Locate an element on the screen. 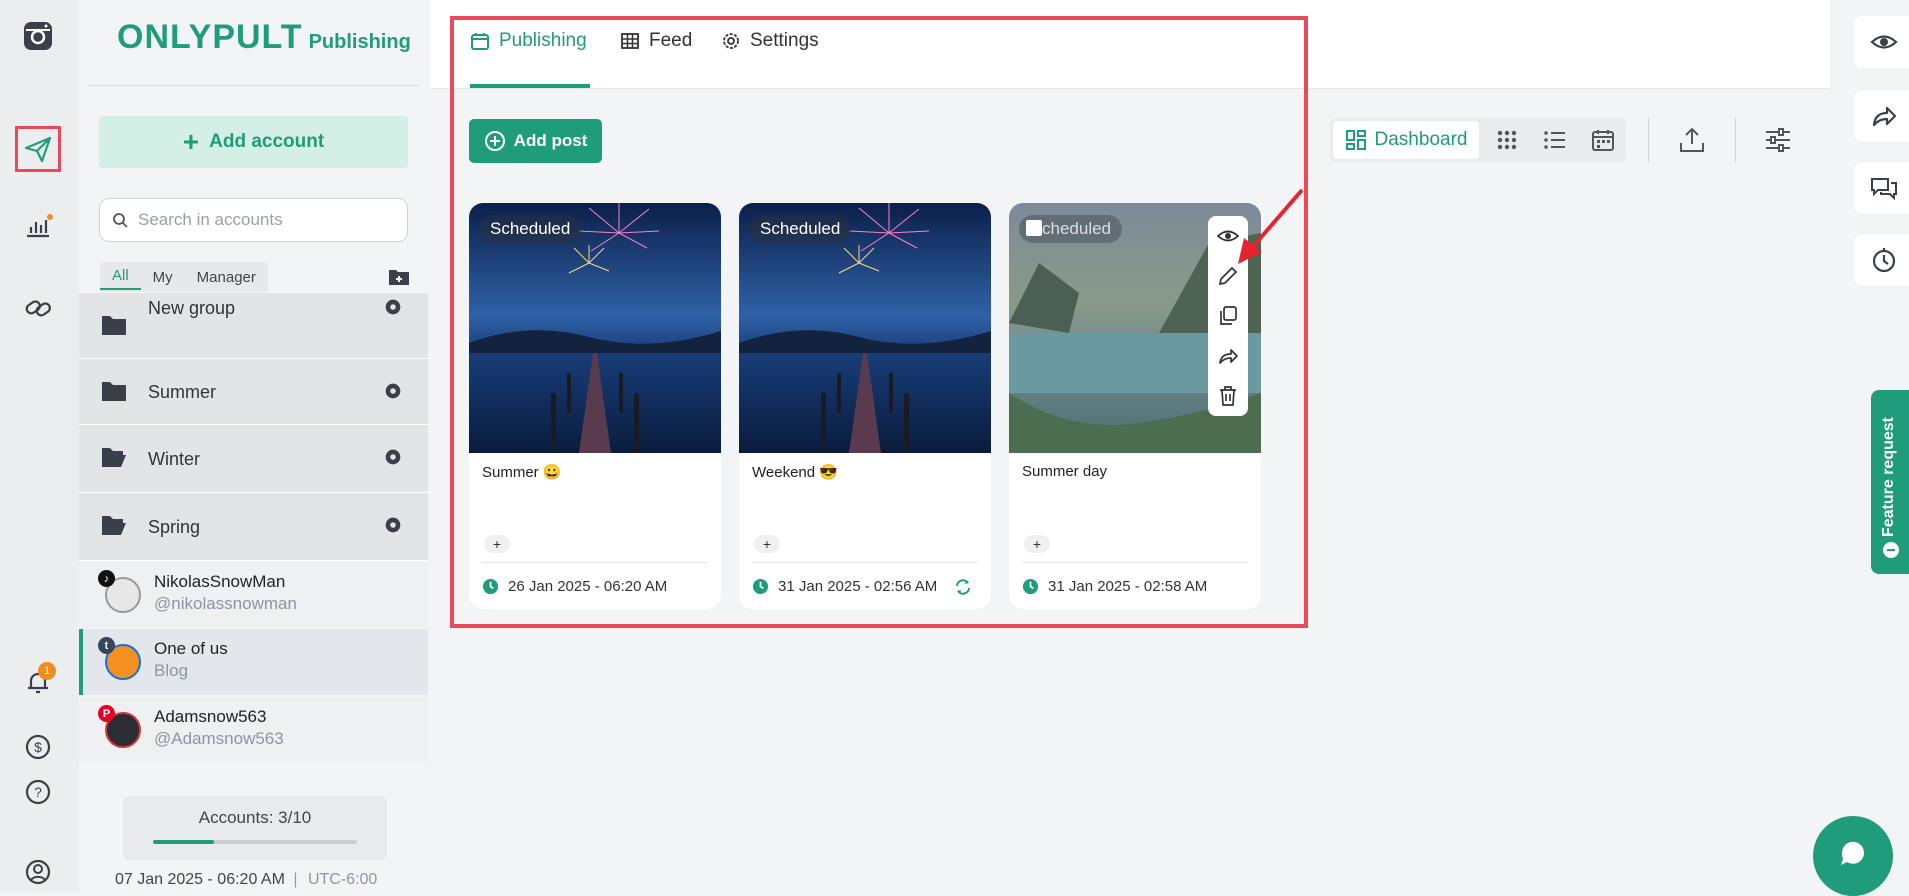 The height and width of the screenshot is (896, 1909). feature-request-label: Feature request is located at coordinates (1888, 477).